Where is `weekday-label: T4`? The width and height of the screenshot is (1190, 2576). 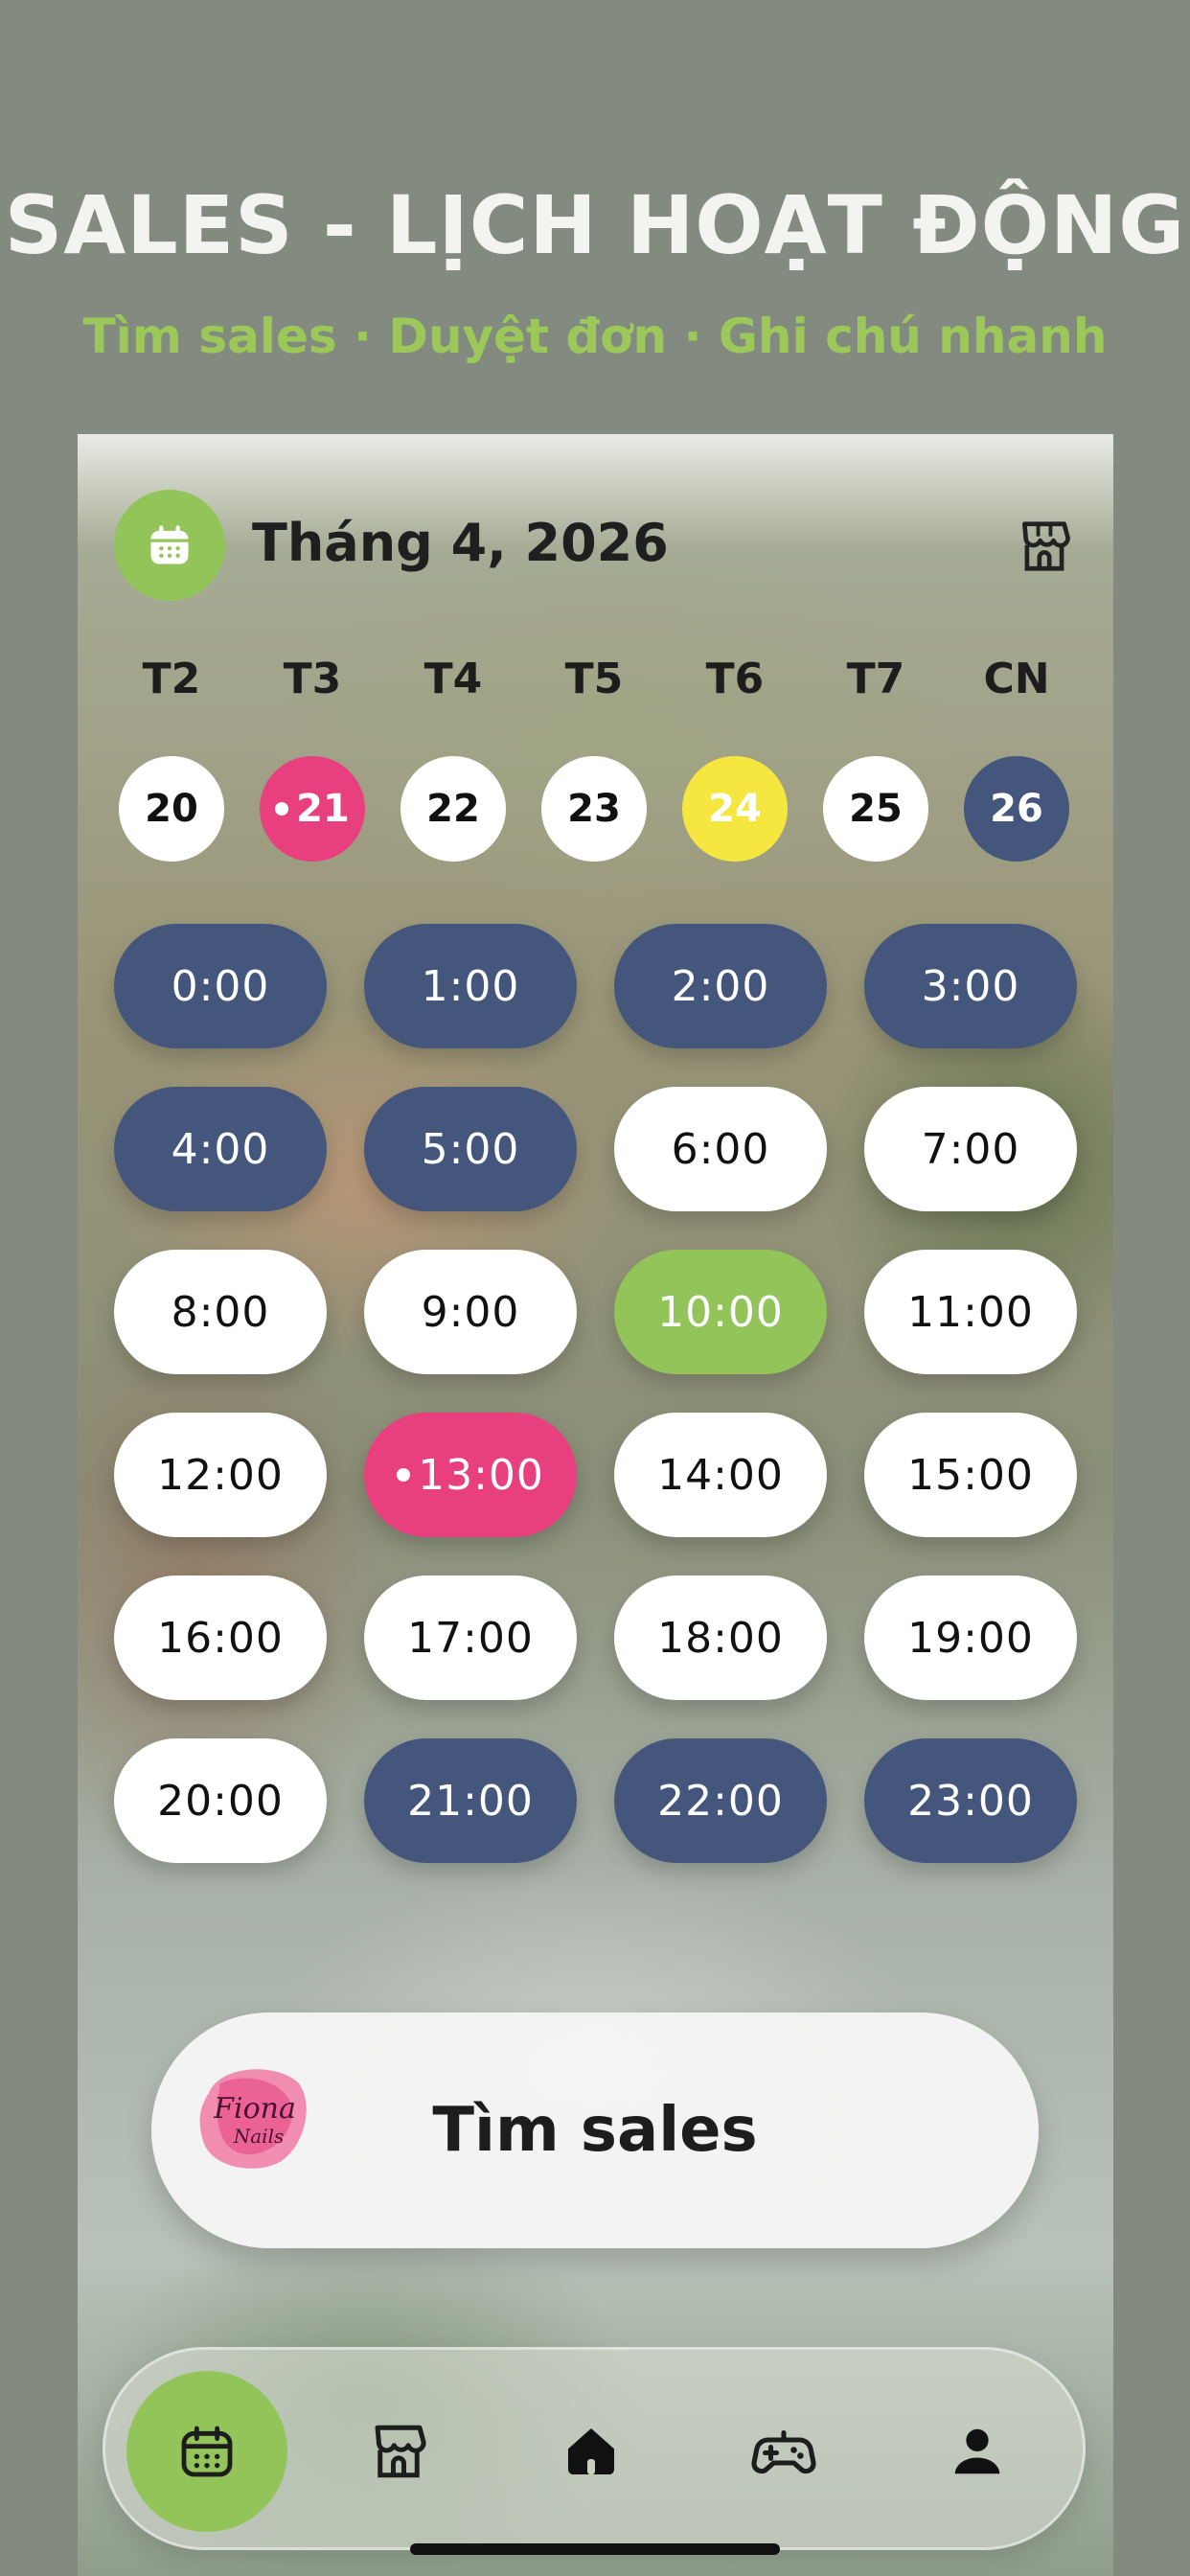
weekday-label: T4 is located at coordinates (453, 679).